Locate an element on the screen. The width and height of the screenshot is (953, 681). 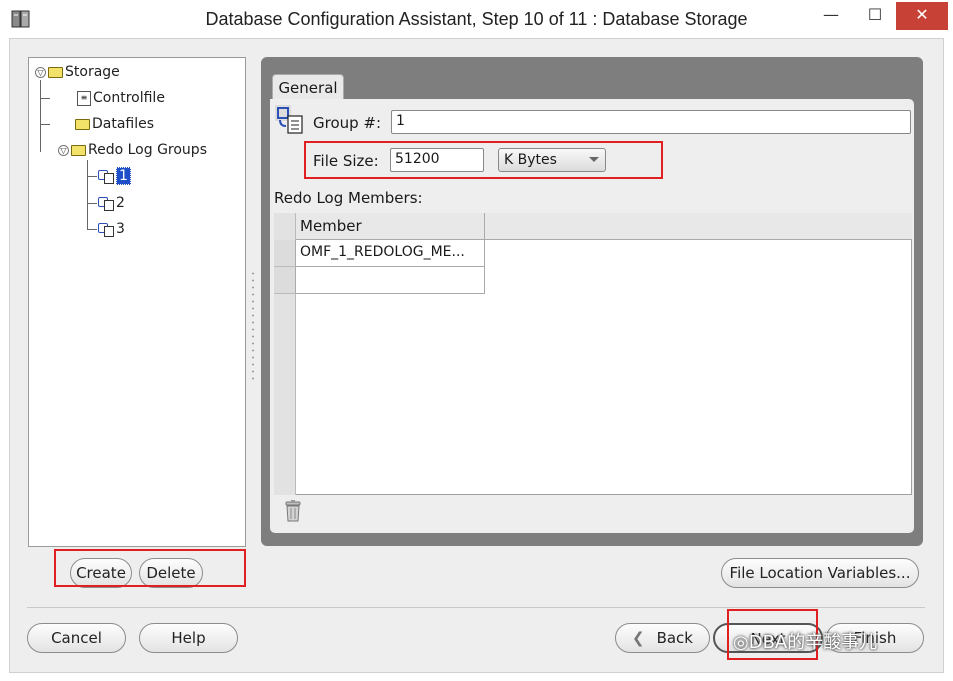
tree-item-datafiles: Datafiles is located at coordinates (114, 124).